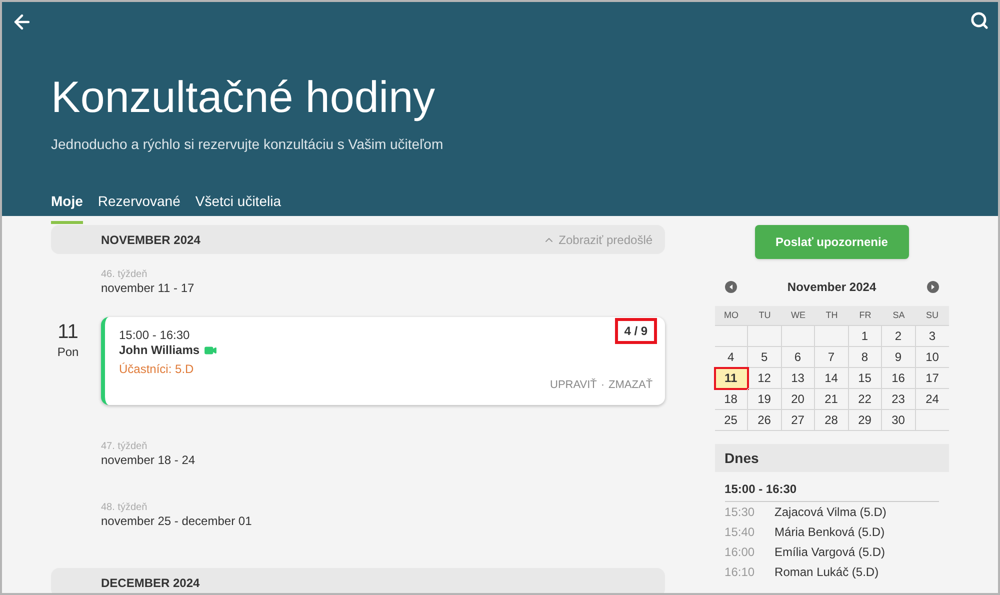 This screenshot has width=1000, height=595. I want to click on capacity-count: 4 / 9, so click(636, 331).